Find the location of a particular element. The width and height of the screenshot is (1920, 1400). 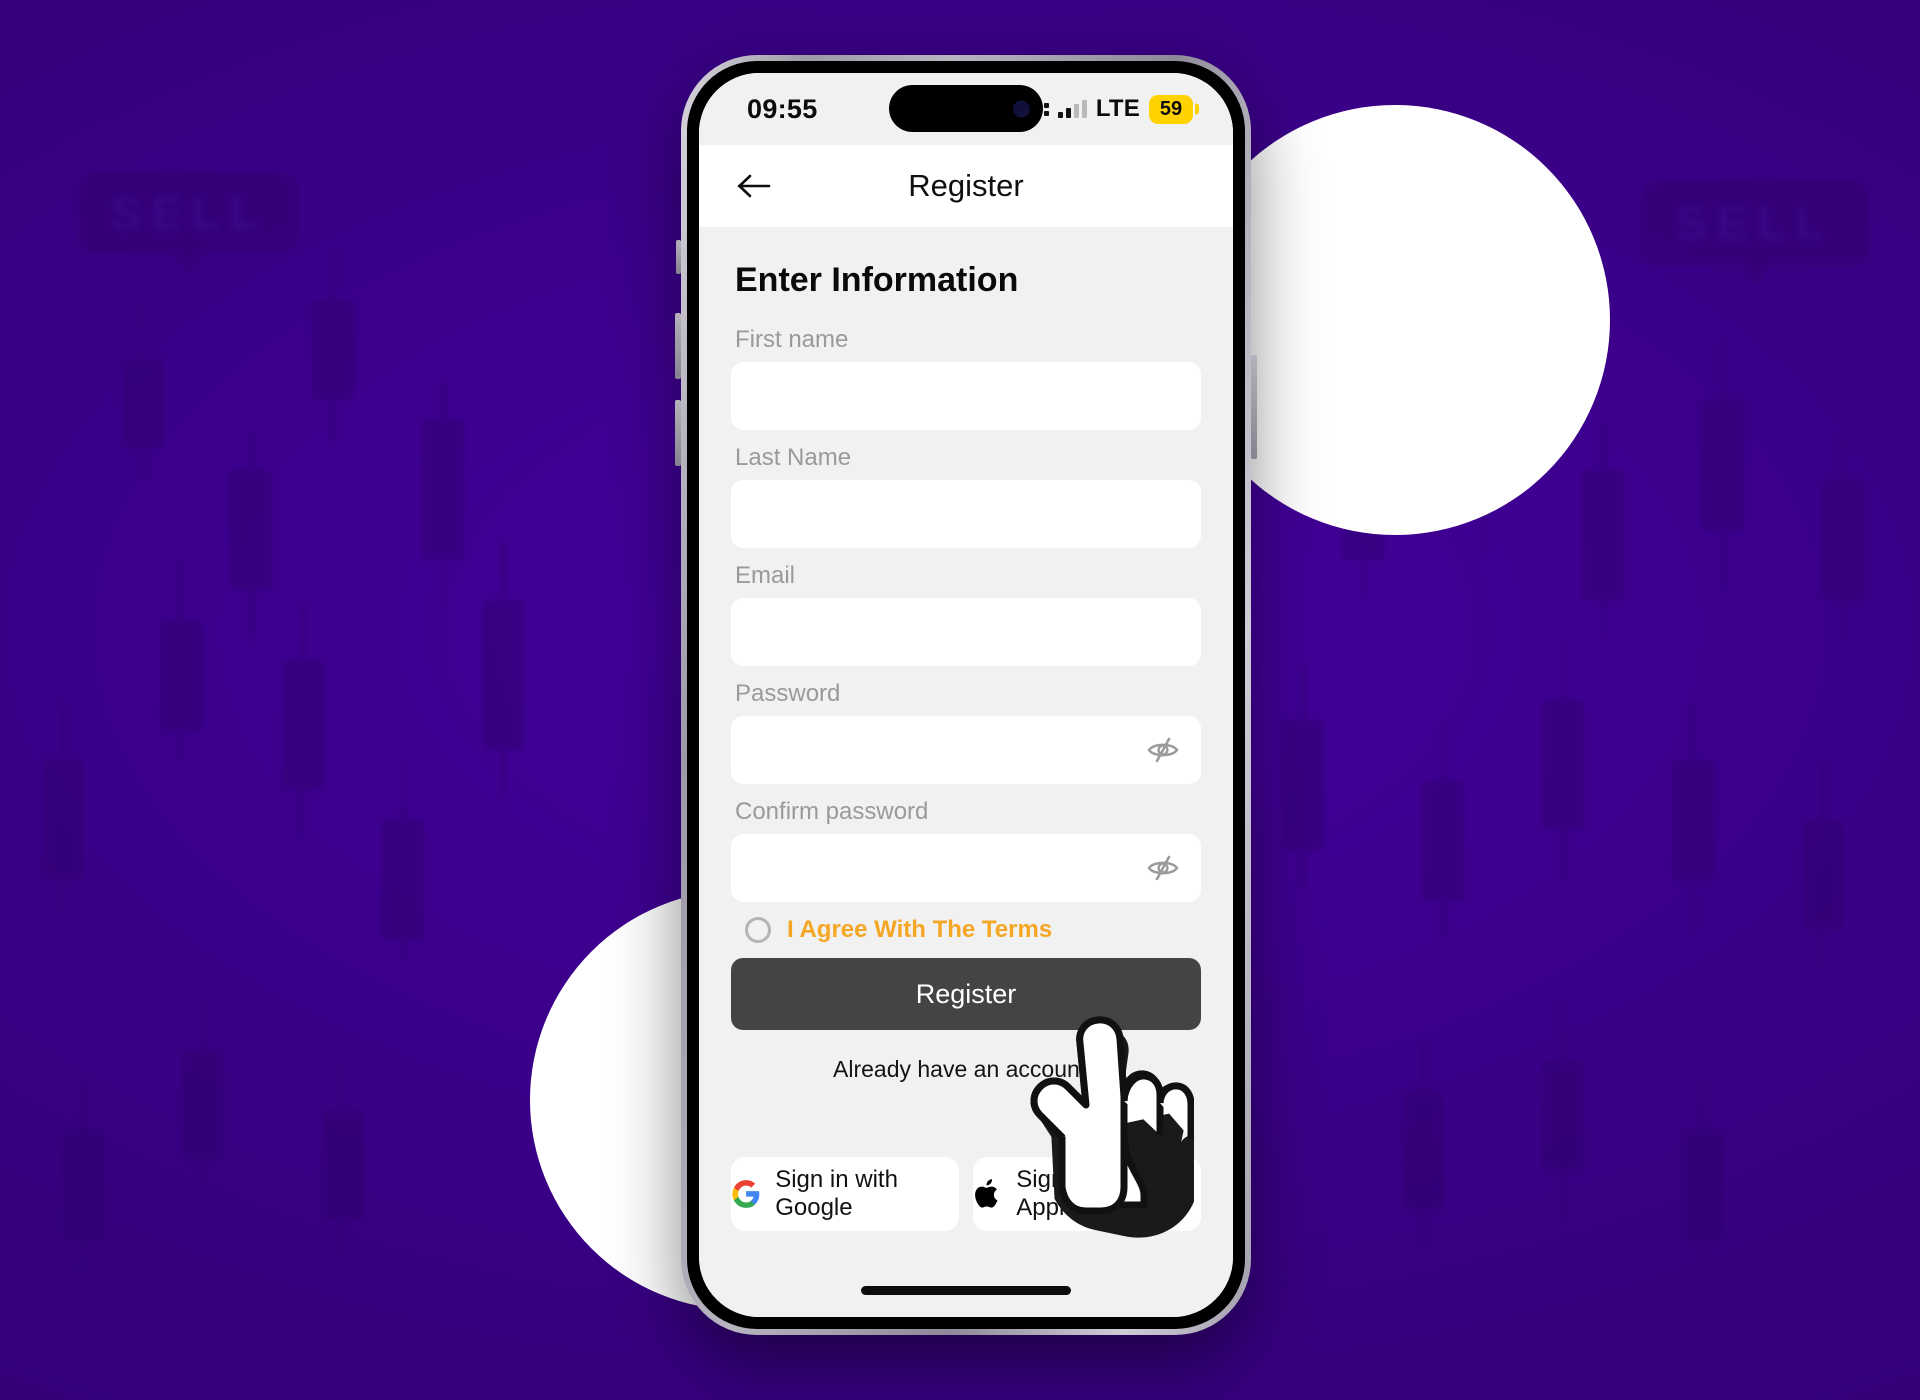

password-visibility-toggle is located at coordinates (1163, 750).